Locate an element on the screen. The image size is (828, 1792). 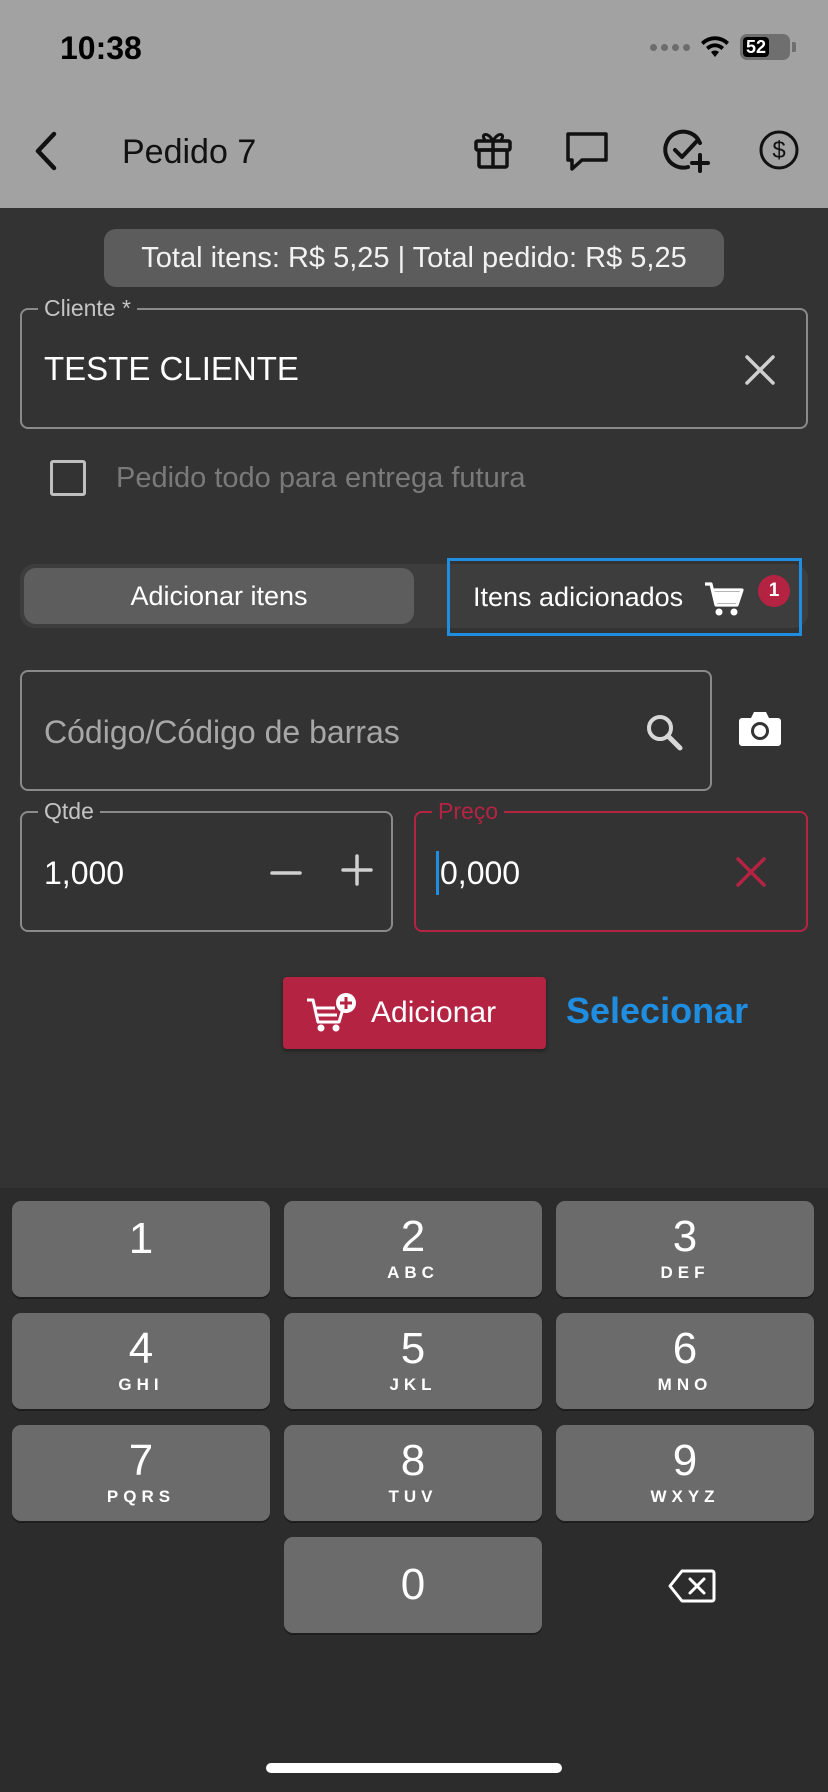
check-plus-icon is located at coordinates (685, 150).